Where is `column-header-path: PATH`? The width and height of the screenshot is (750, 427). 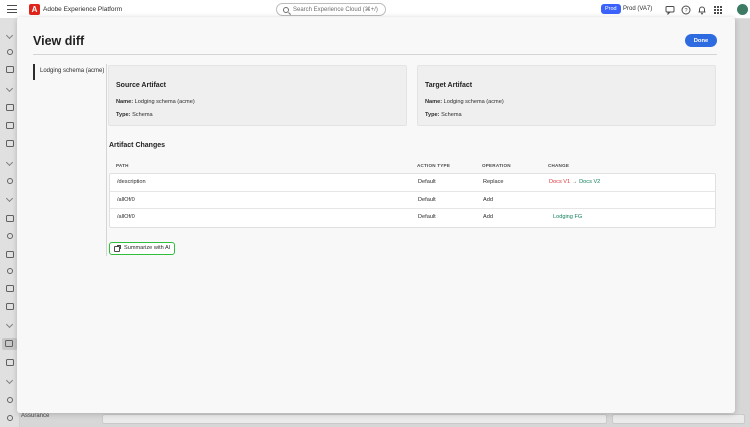 column-header-path: PATH is located at coordinates (122, 165).